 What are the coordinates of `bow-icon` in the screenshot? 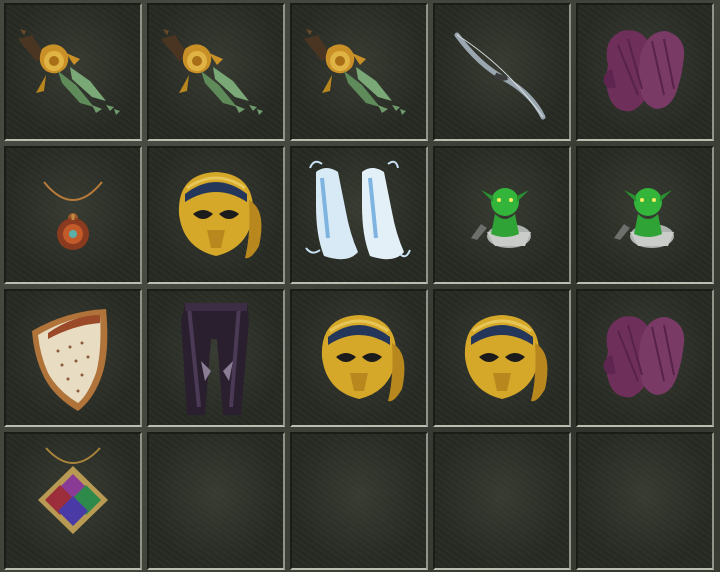 It's located at (502, 72).